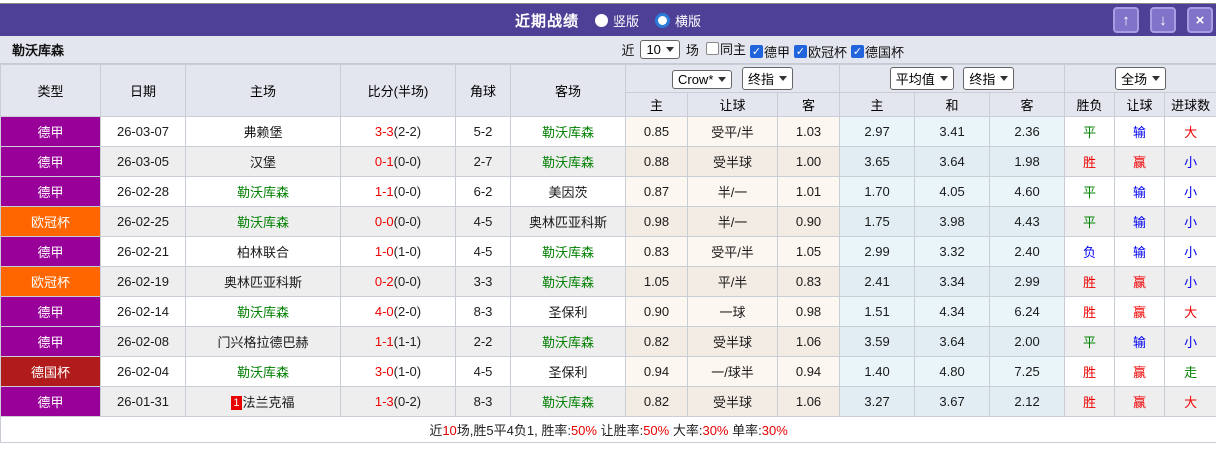  I want to click on halftime-score: (0-2), so click(407, 401).